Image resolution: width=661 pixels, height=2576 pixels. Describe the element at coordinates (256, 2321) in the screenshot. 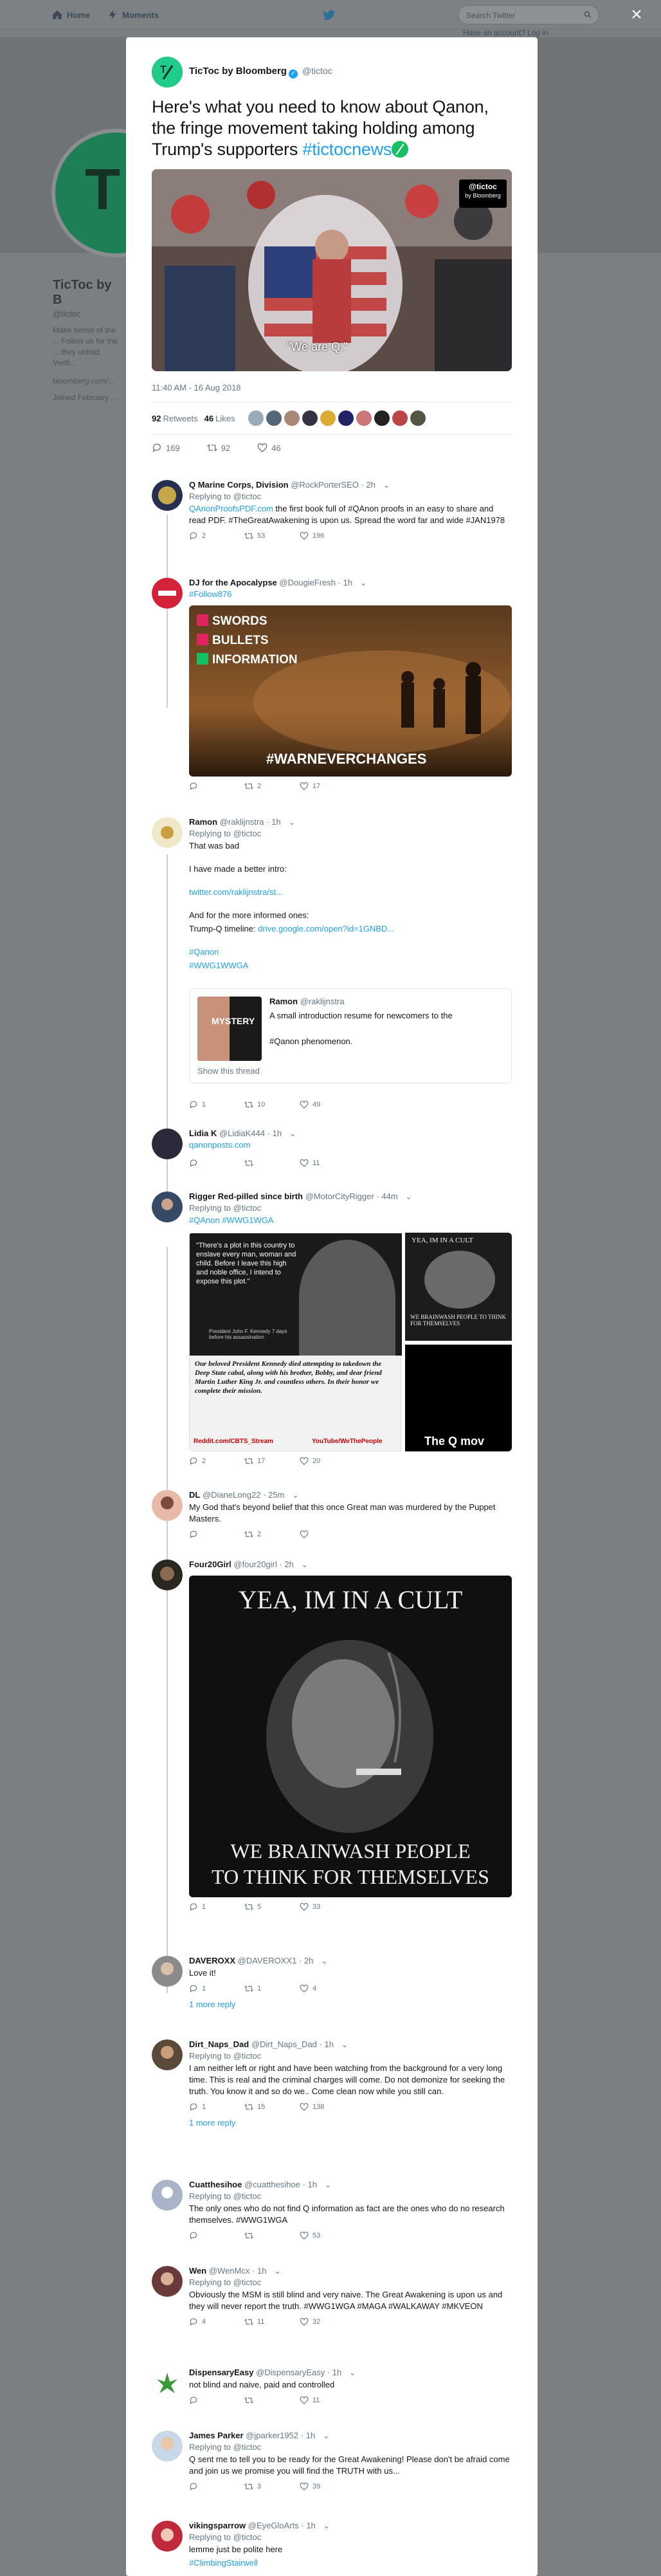

I see `retweet-button: 11` at that location.